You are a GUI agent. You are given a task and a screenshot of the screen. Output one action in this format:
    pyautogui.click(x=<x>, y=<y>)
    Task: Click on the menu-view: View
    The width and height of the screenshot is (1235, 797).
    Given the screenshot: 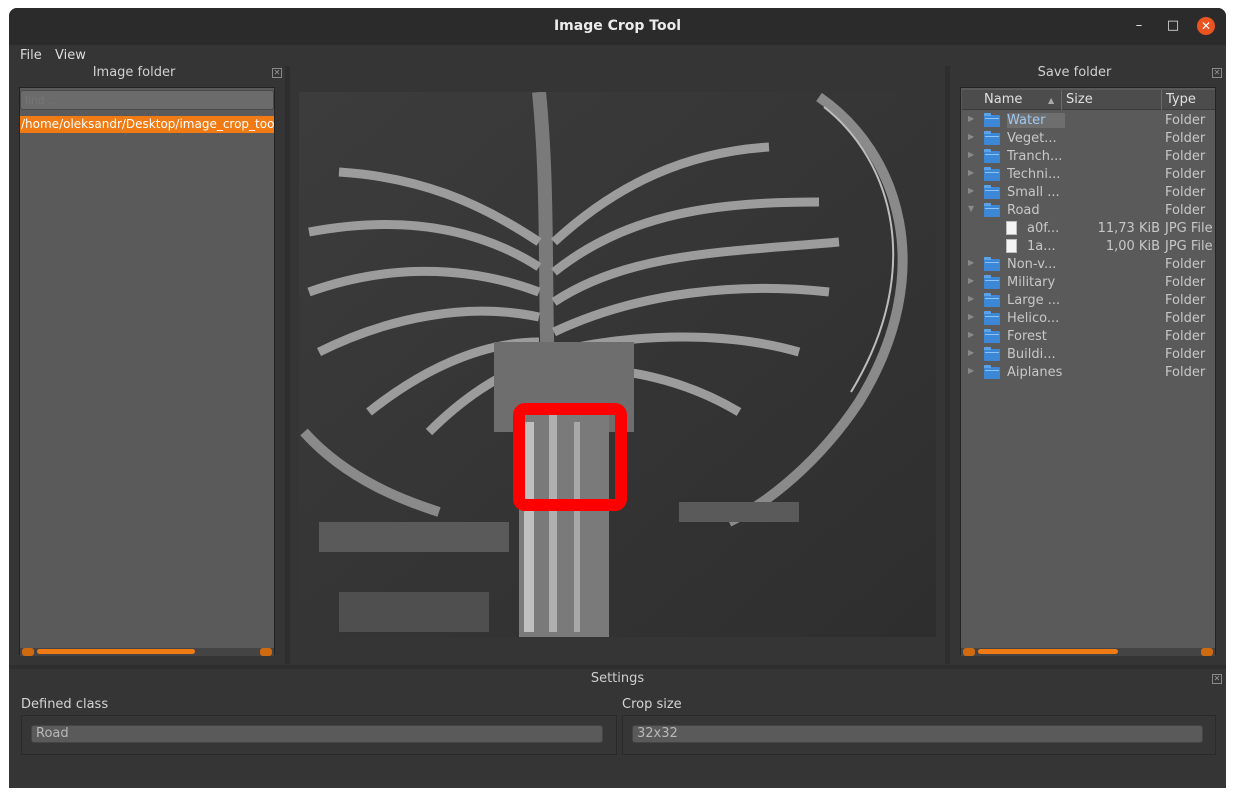 What is the action you would take?
    pyautogui.click(x=70, y=55)
    